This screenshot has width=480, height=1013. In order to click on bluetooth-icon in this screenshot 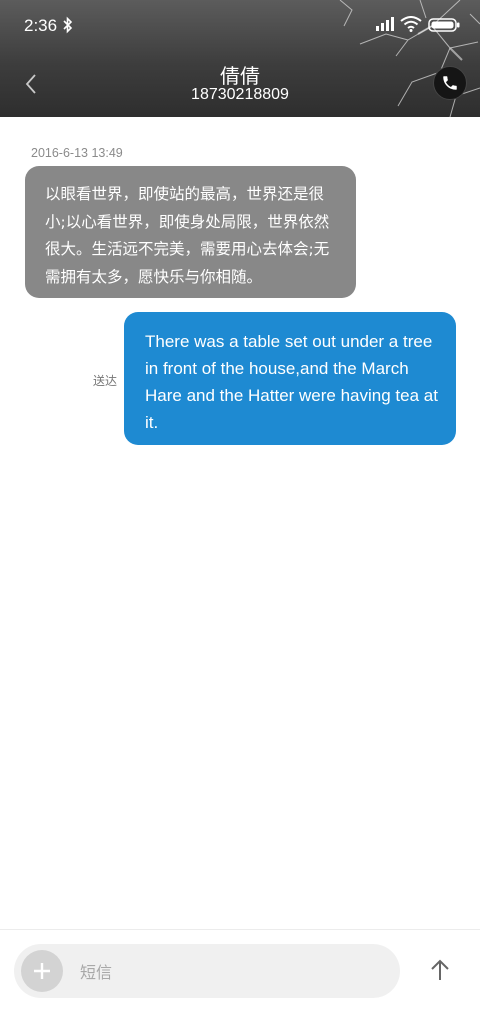, I will do `click(68, 25)`.